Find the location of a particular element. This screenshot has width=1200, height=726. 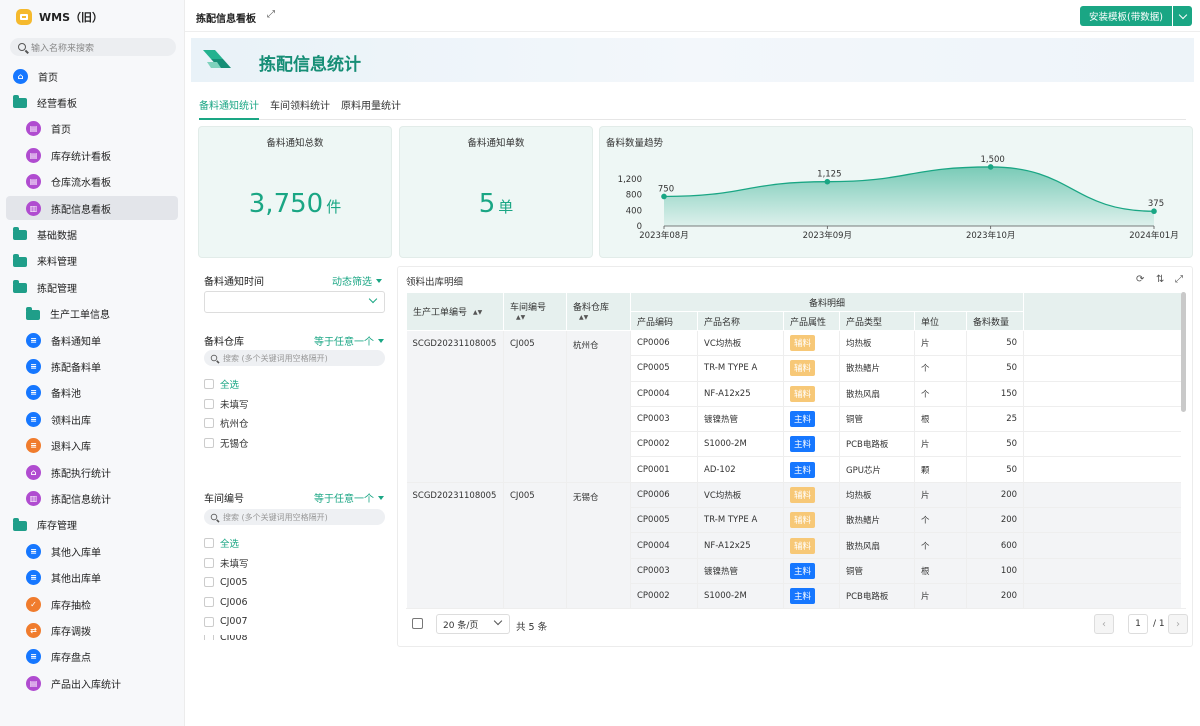

table-scrollbar is located at coordinates (1183, 352).